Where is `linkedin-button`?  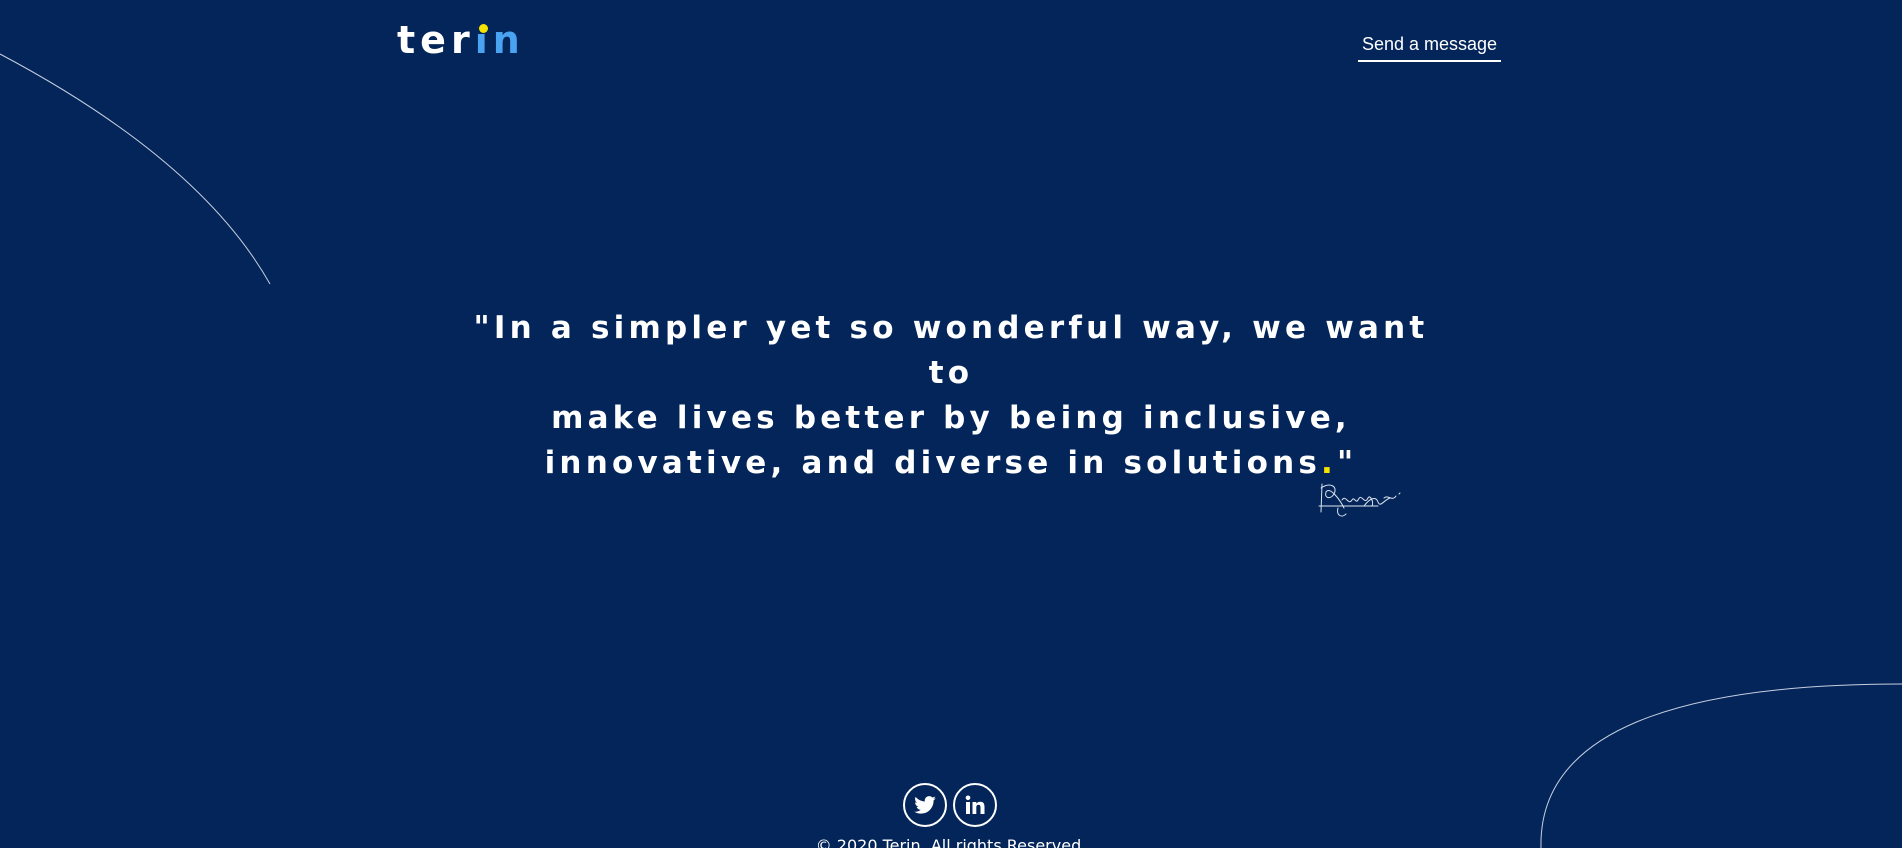
linkedin-button is located at coordinates (975, 805).